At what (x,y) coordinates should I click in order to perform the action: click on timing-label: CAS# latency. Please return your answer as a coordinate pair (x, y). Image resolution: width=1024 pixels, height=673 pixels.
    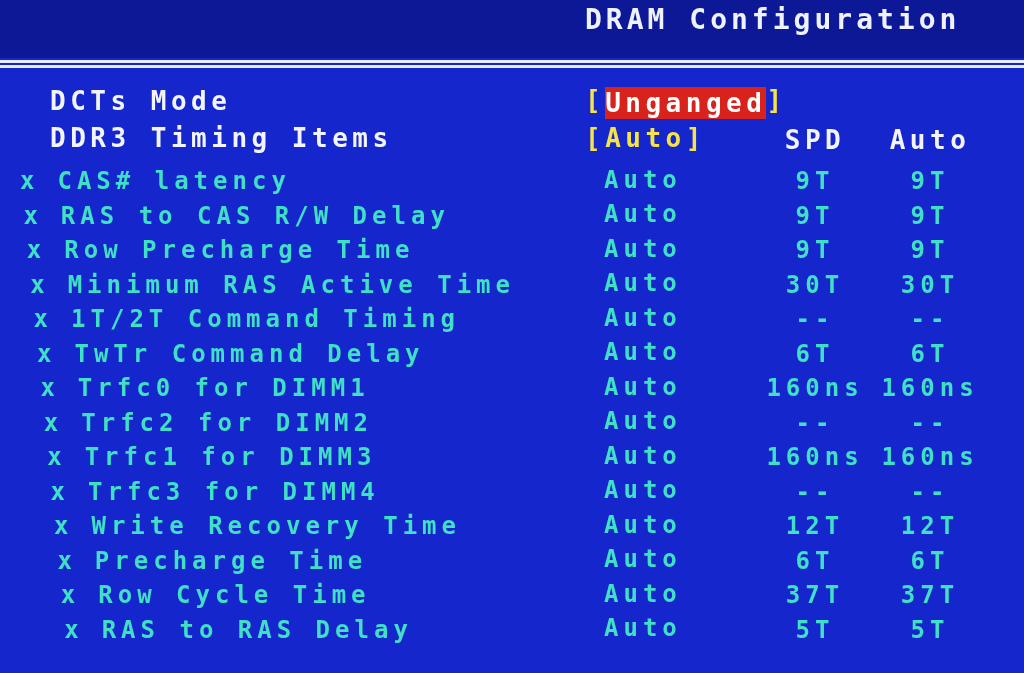
    Looking at the image, I should click on (174, 181).